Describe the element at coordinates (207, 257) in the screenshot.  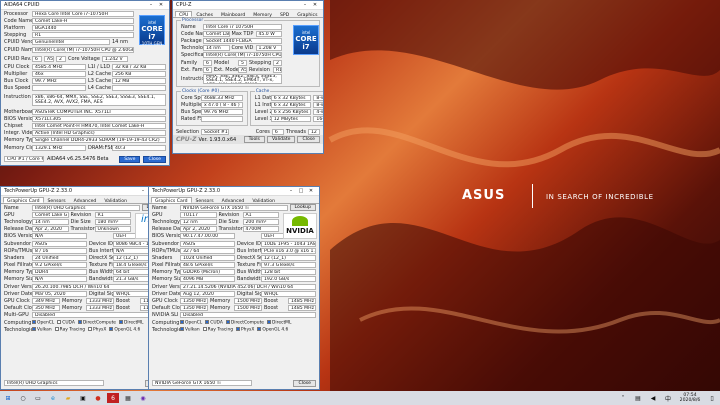
I see `field-value: 1024 Unified` at that location.